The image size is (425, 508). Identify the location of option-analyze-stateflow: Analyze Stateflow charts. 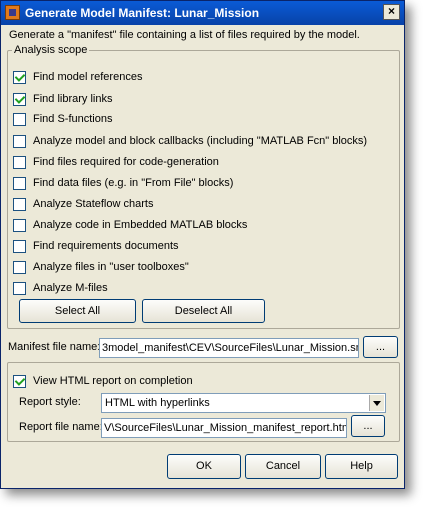
(83, 204).